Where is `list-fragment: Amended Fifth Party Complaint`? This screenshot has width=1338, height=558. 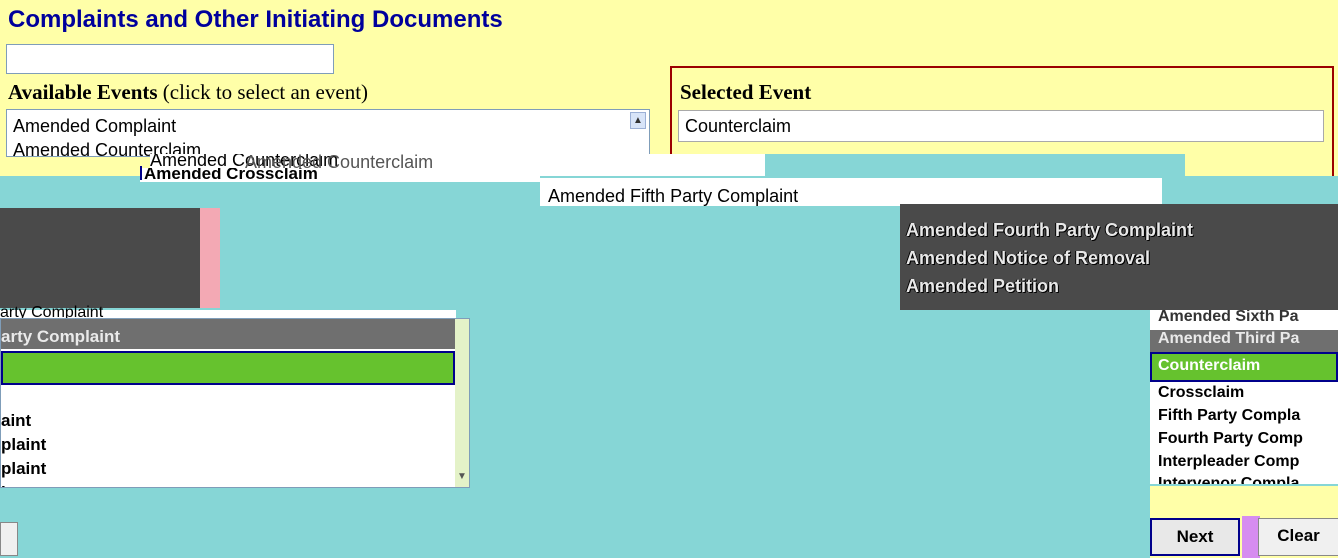 list-fragment: Amended Fifth Party Complaint is located at coordinates (851, 192).